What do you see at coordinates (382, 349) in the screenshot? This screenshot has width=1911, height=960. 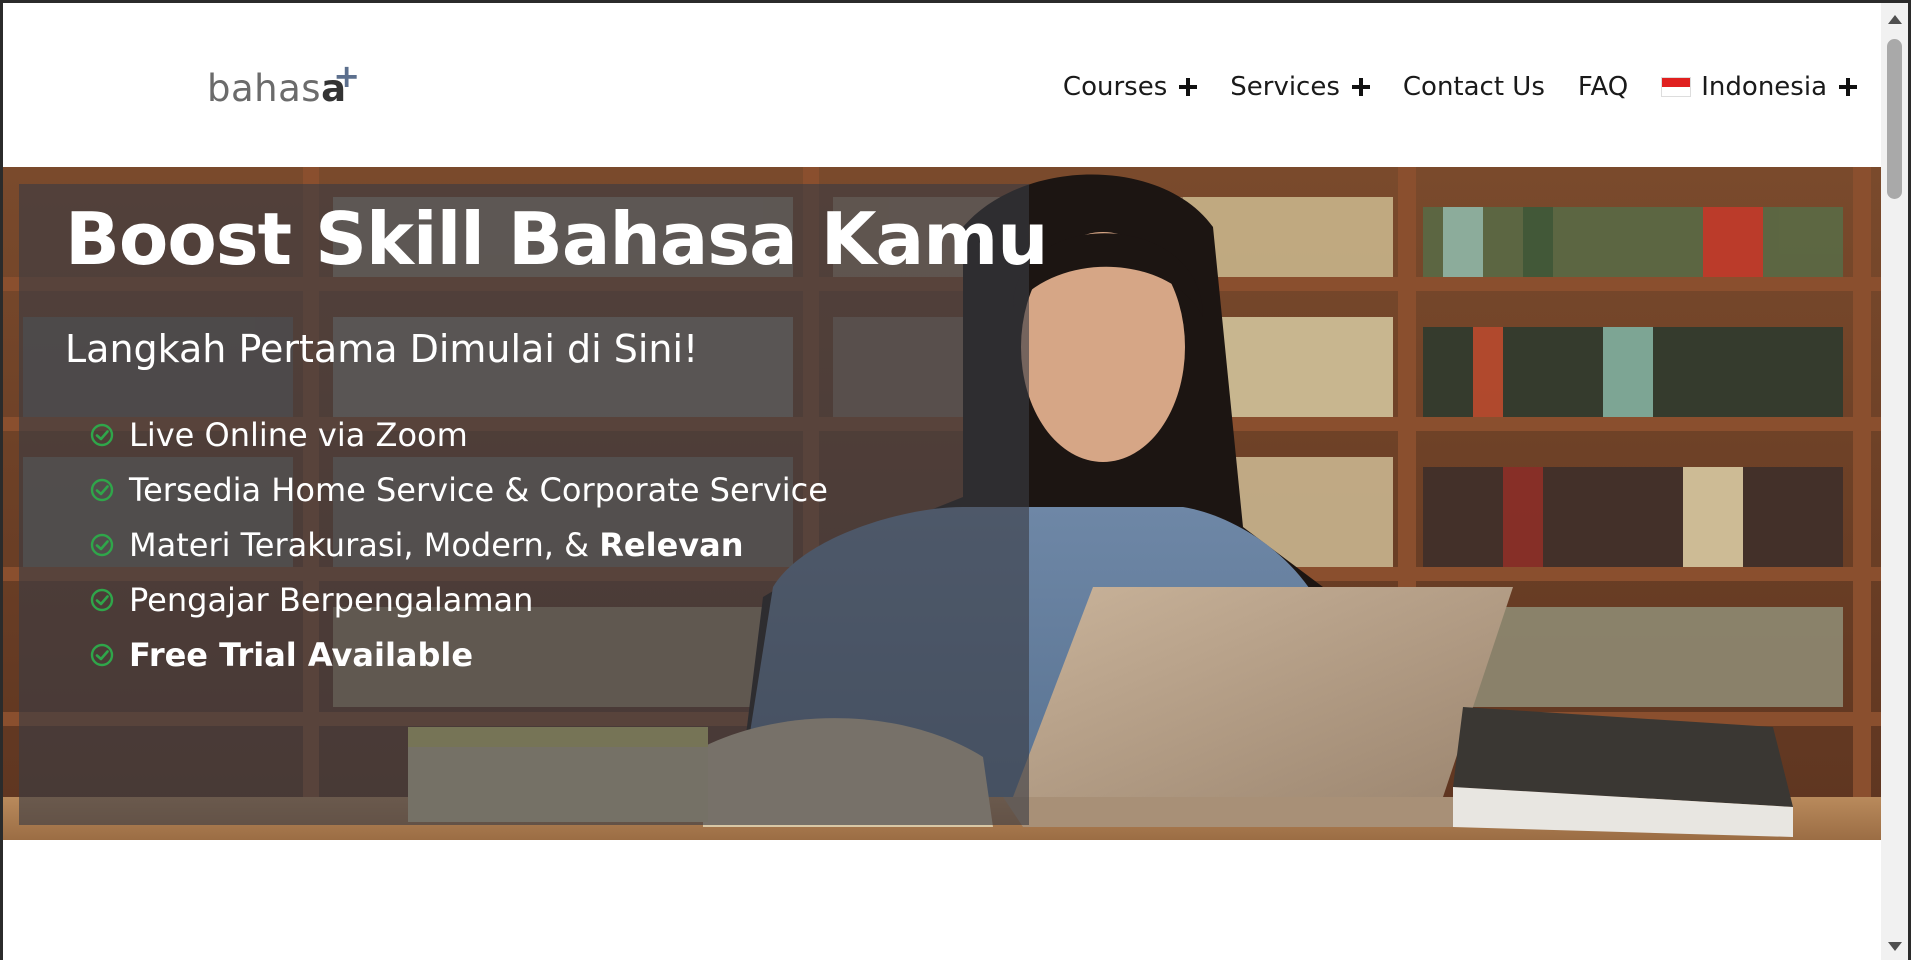 I see `hero-subtitle: Langkah Pertama Dimulai di Sini!` at bounding box center [382, 349].